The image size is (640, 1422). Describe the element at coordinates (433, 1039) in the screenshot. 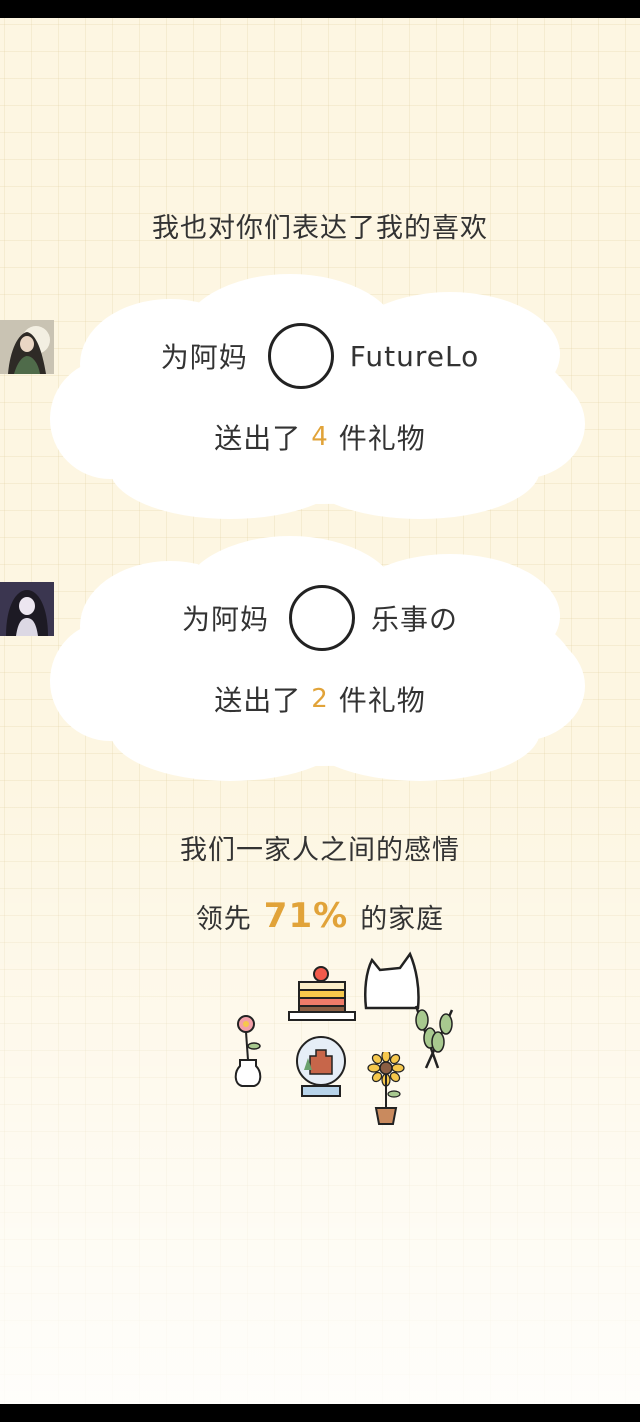

I see `leaves-icon` at that location.